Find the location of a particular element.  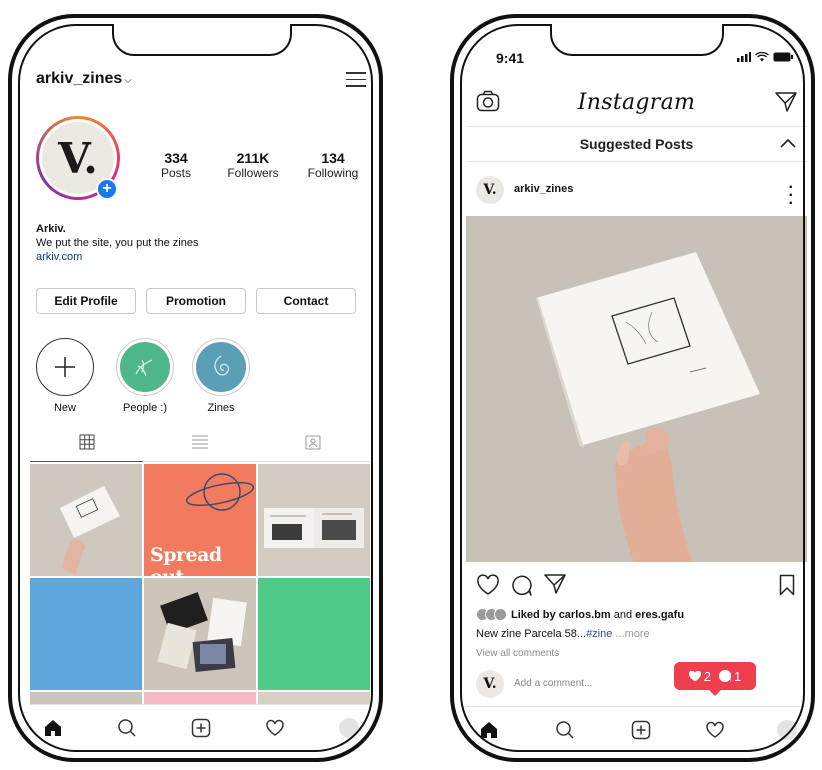

grid-post-green is located at coordinates (314, 634).